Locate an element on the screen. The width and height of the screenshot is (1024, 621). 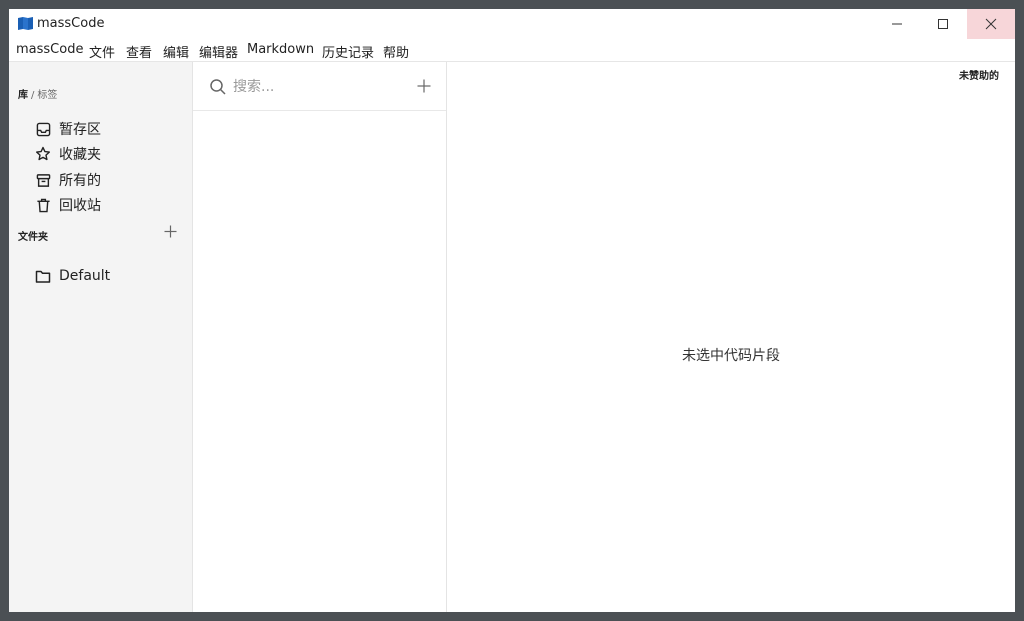
add-folder-button is located at coordinates (170, 231).